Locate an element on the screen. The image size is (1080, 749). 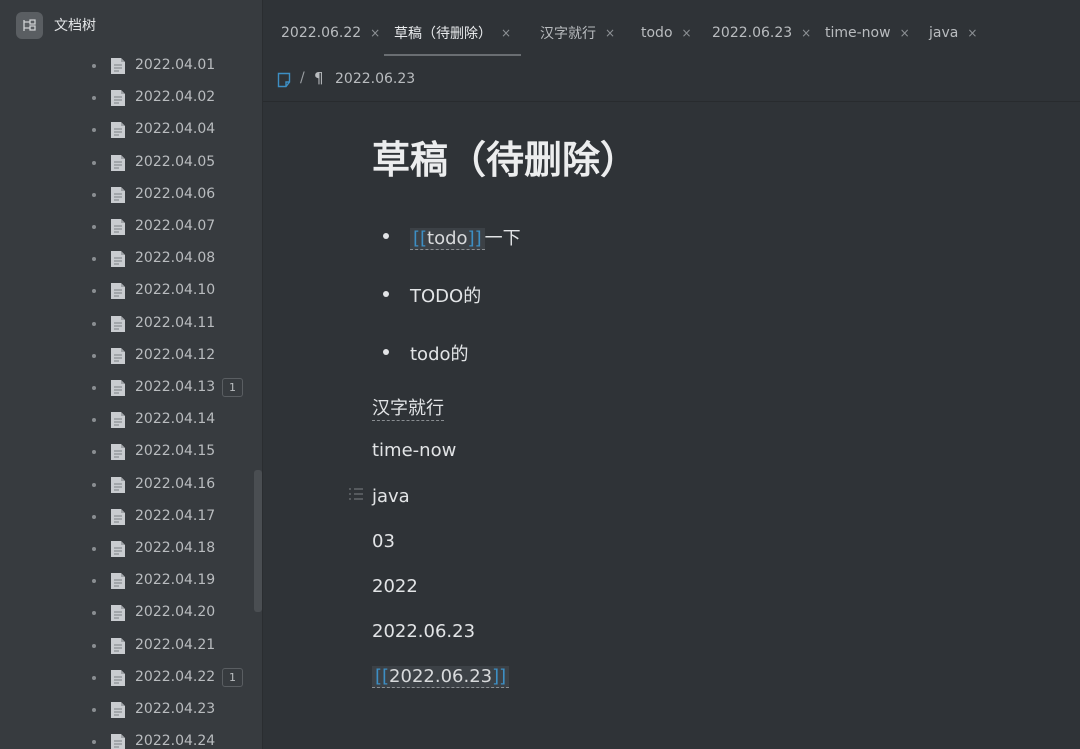
paragraph: 2022.06.23 is located at coordinates (423, 631).